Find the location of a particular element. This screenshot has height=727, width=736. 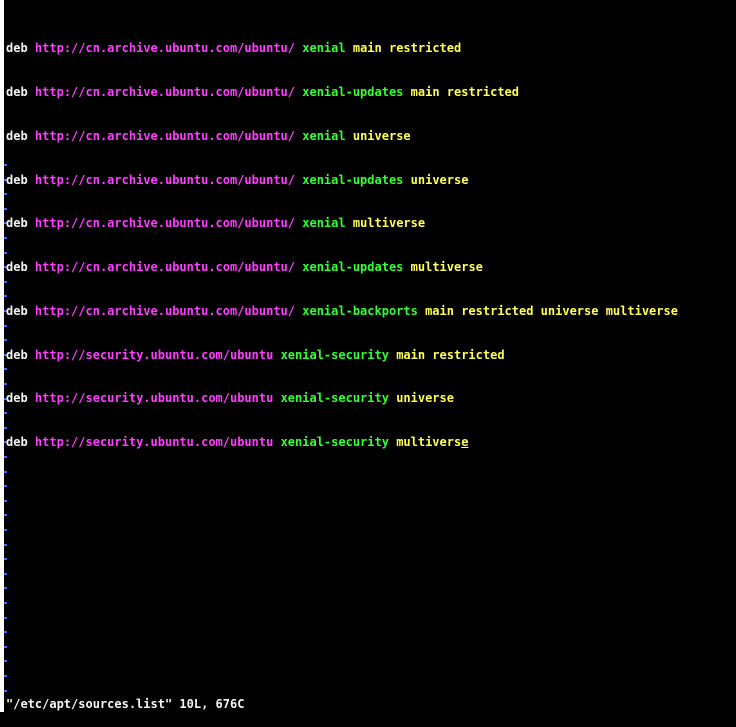

text-cursor: e is located at coordinates (465, 442).